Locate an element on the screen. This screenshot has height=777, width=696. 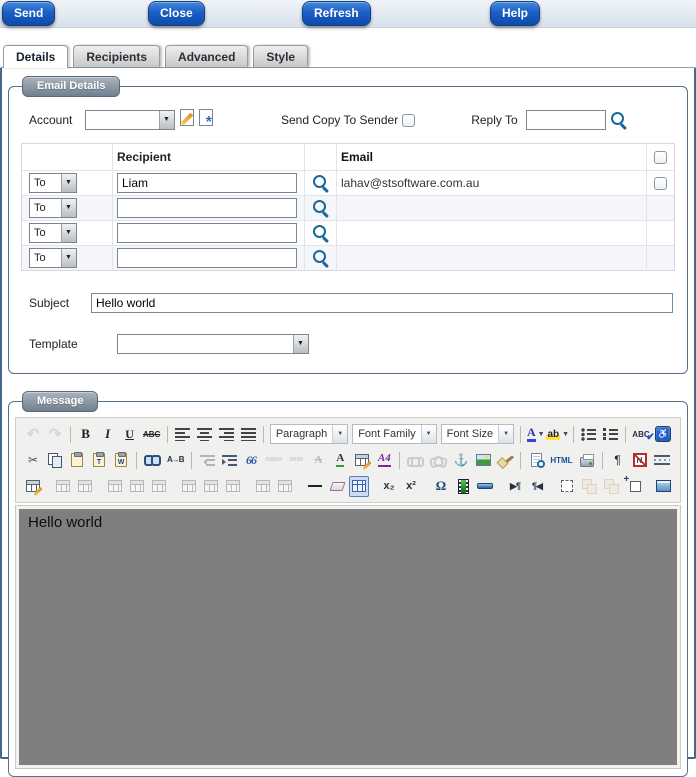
fullscreen-icon is located at coordinates (663, 486).